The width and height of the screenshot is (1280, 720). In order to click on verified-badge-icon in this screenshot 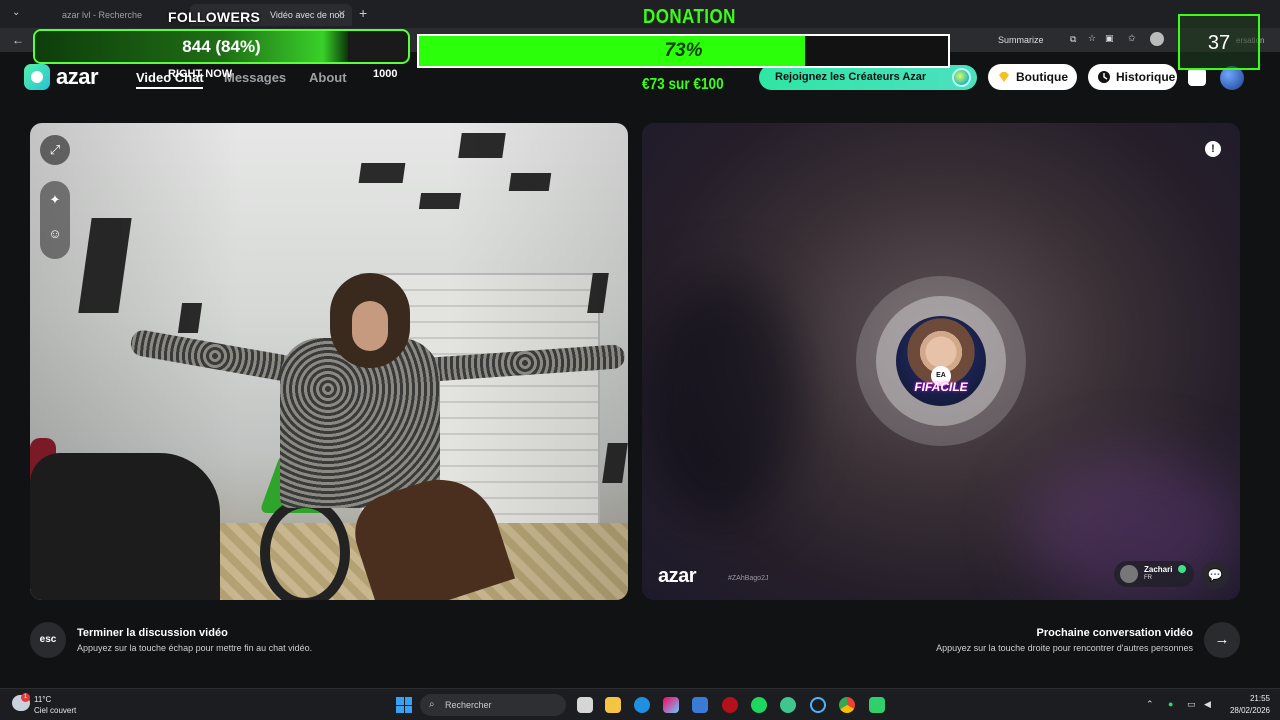, I will do `click(1182, 569)`.